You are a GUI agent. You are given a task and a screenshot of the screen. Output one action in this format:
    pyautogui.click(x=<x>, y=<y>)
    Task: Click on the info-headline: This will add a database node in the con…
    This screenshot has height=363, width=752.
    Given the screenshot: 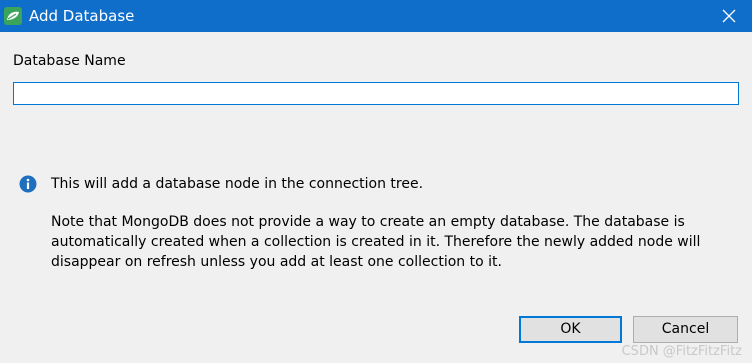 What is the action you would take?
    pyautogui.click(x=237, y=184)
    